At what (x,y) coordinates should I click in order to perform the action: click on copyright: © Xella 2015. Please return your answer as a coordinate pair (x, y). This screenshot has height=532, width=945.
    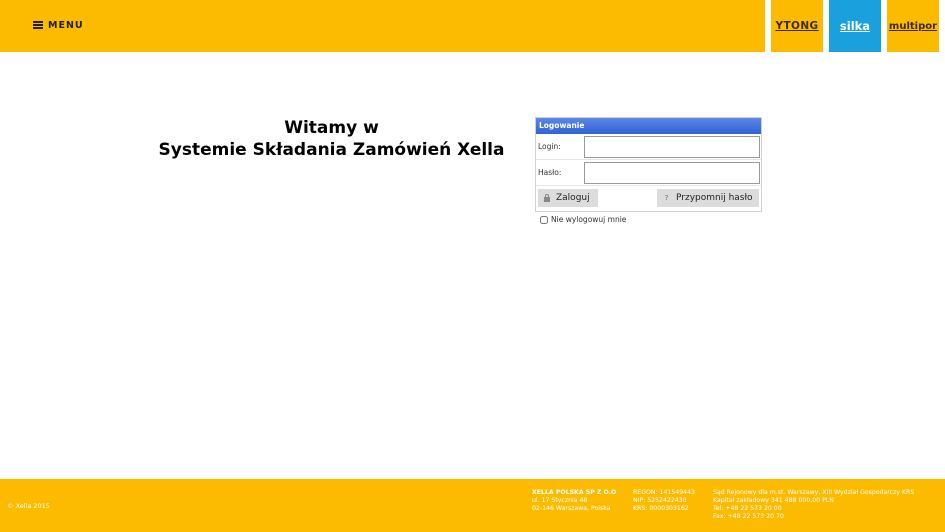
    Looking at the image, I should click on (28, 506).